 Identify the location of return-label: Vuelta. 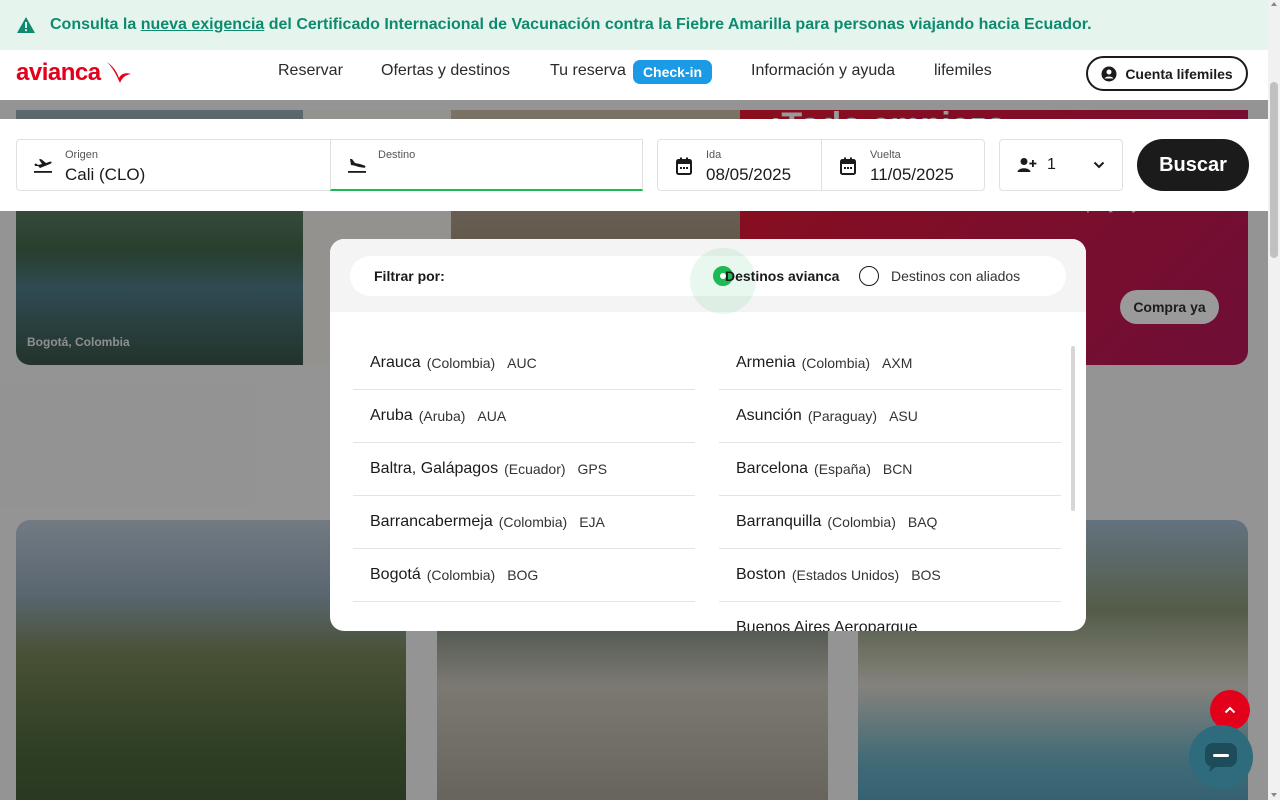
(885, 155).